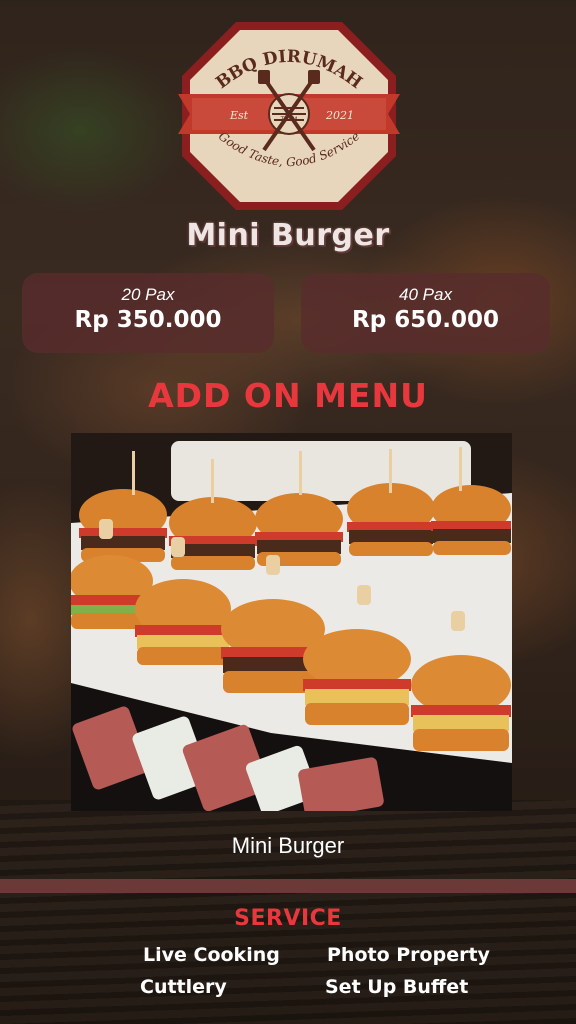  Describe the element at coordinates (288, 845) in the screenshot. I see `photo-caption: Mini Burger` at that location.